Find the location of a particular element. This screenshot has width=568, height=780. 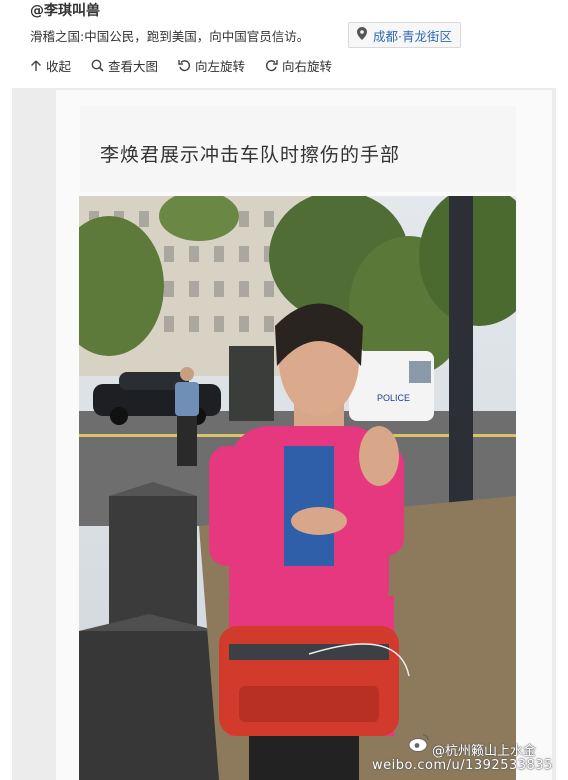

location-tag: 成都·青龙街区 is located at coordinates (404, 35).